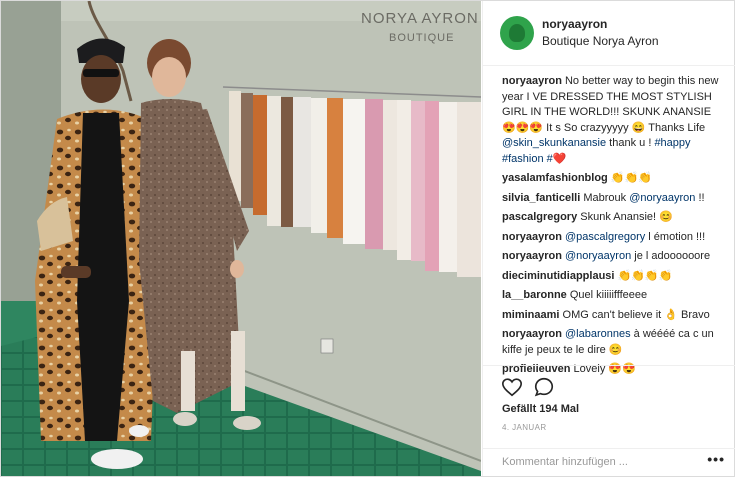  I want to click on comment-item: yasalamfashionblog 👏👏👏, so click(613, 179).